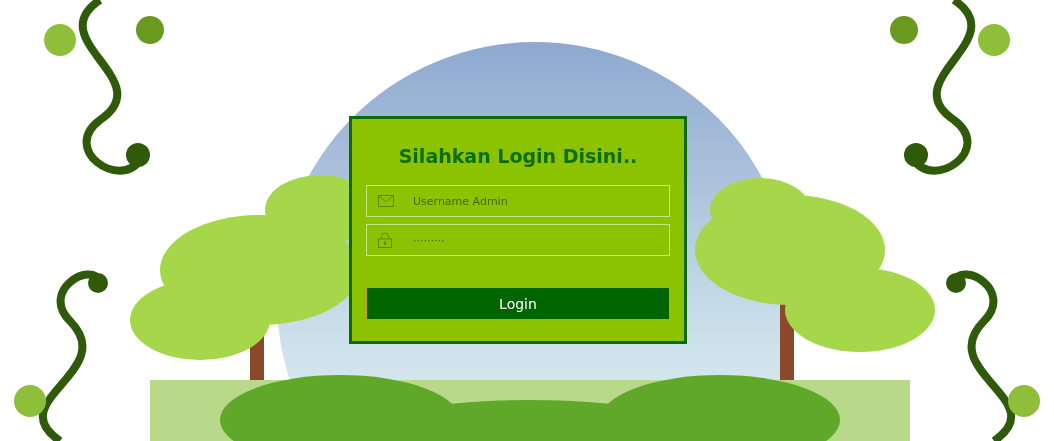 Image resolution: width=1054 pixels, height=441 pixels. I want to click on login-button: Login, so click(518, 303).